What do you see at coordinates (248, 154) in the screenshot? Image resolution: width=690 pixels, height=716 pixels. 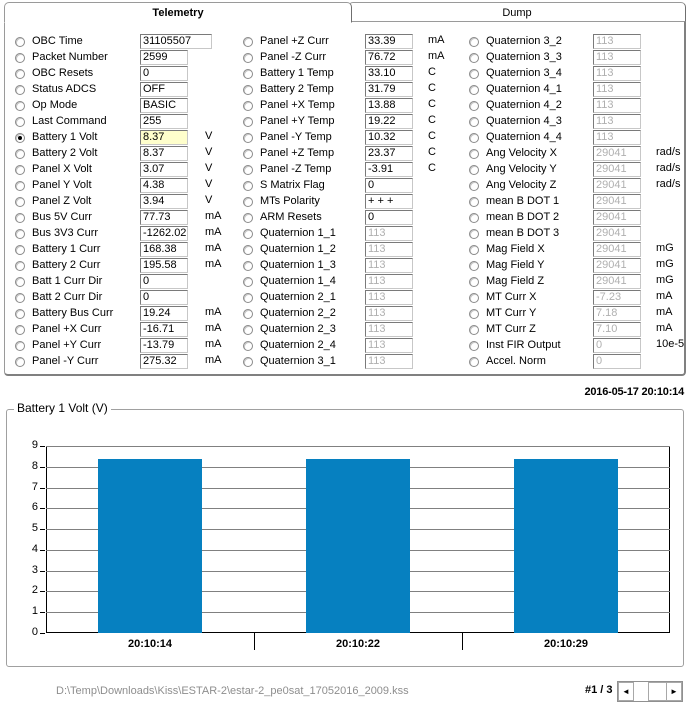 I see `radio-panel-z-temp` at bounding box center [248, 154].